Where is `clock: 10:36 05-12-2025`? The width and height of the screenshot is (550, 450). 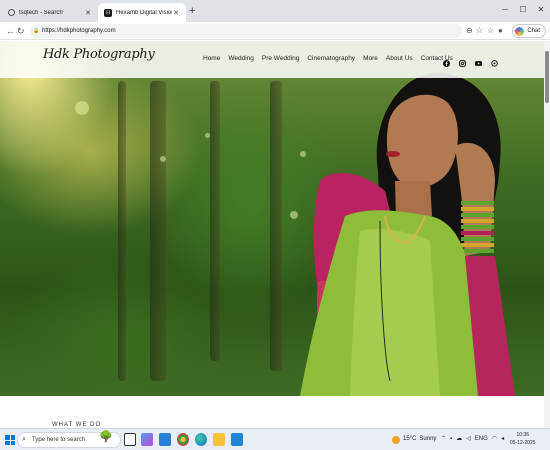
clock: 10:36 05-12-2025 is located at coordinates (523, 439).